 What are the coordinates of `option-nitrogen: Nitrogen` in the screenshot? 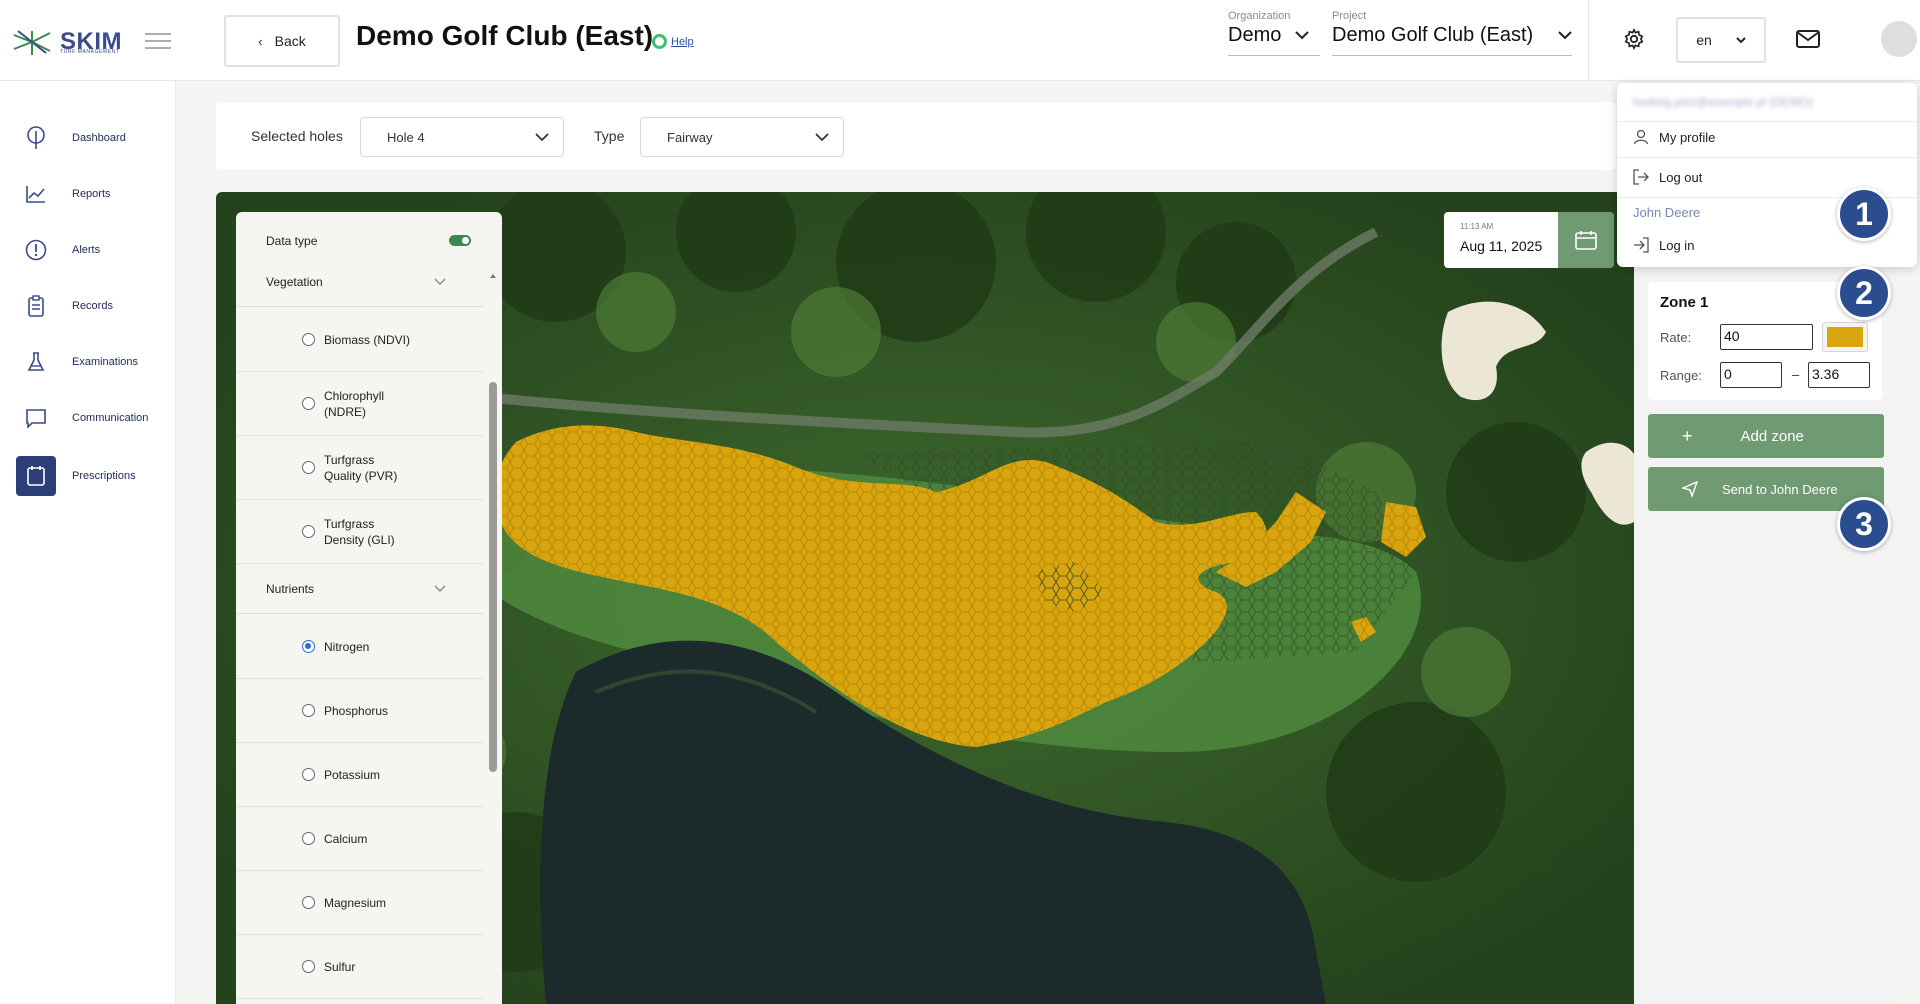 It's located at (360, 647).